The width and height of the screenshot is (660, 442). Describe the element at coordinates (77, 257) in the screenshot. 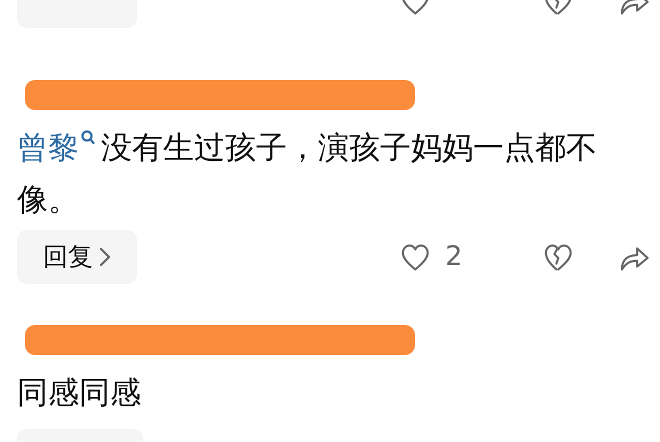

I see `reply-button: 回复` at that location.